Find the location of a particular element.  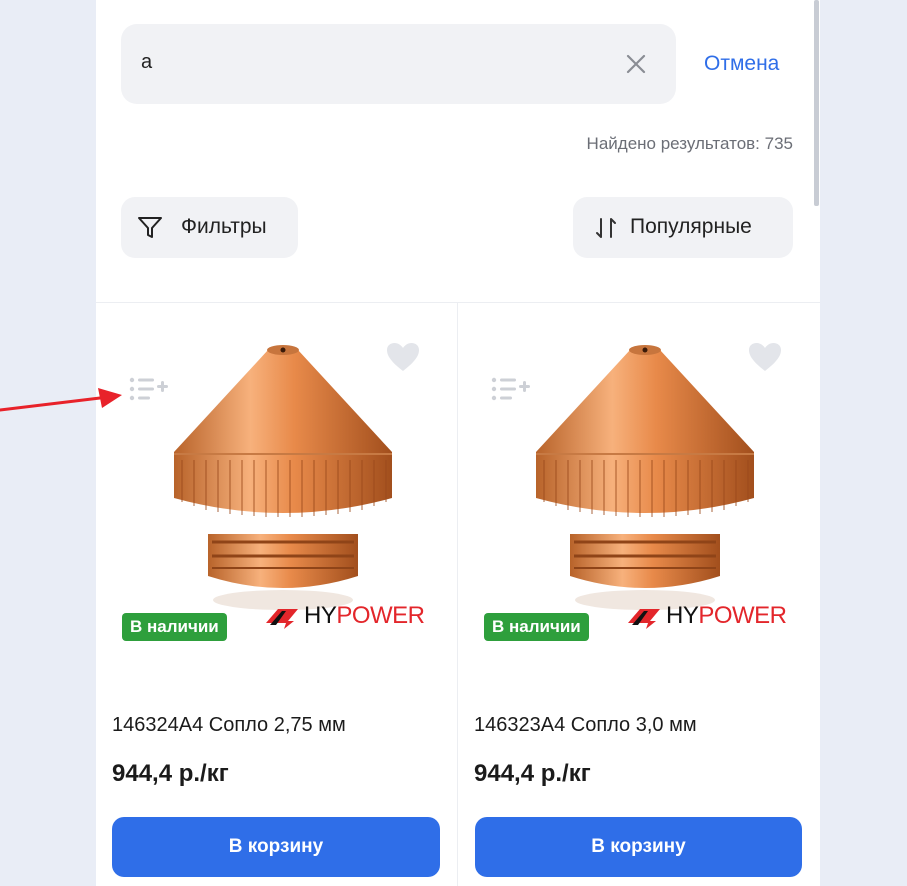

filters-button: Фильтры is located at coordinates (209, 227).